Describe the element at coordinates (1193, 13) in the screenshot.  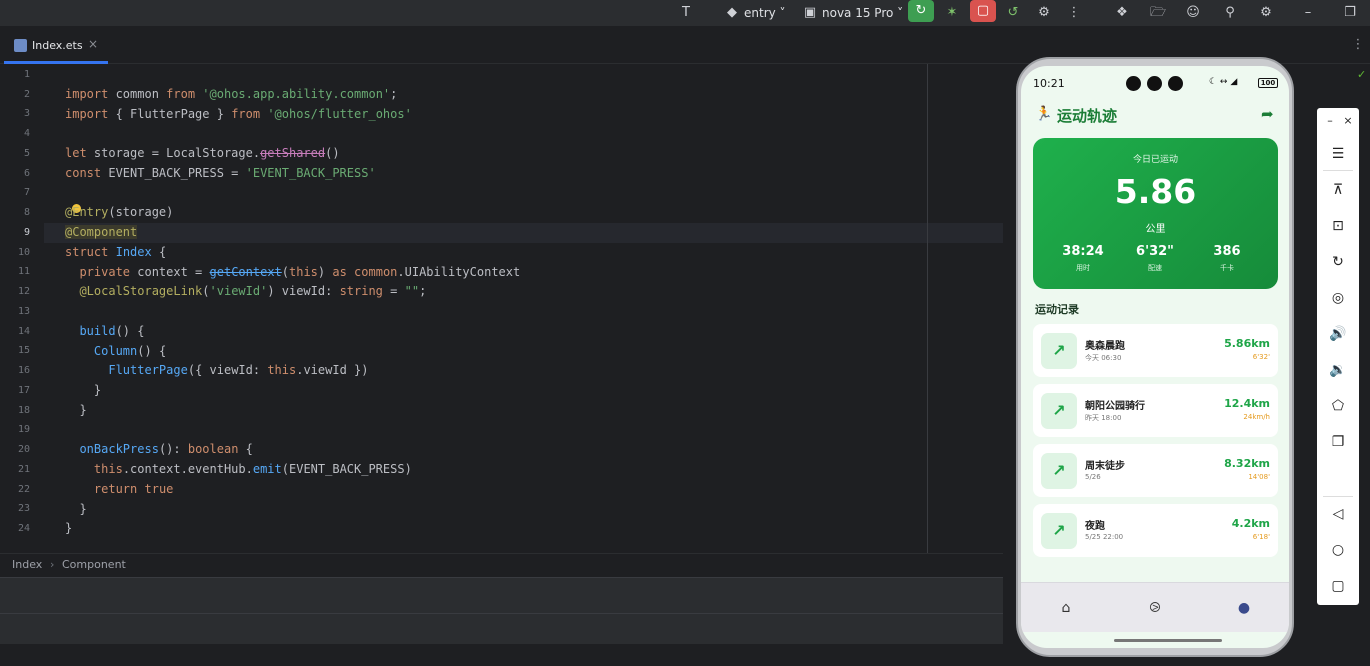
I see `account-icon: ☺` at that location.